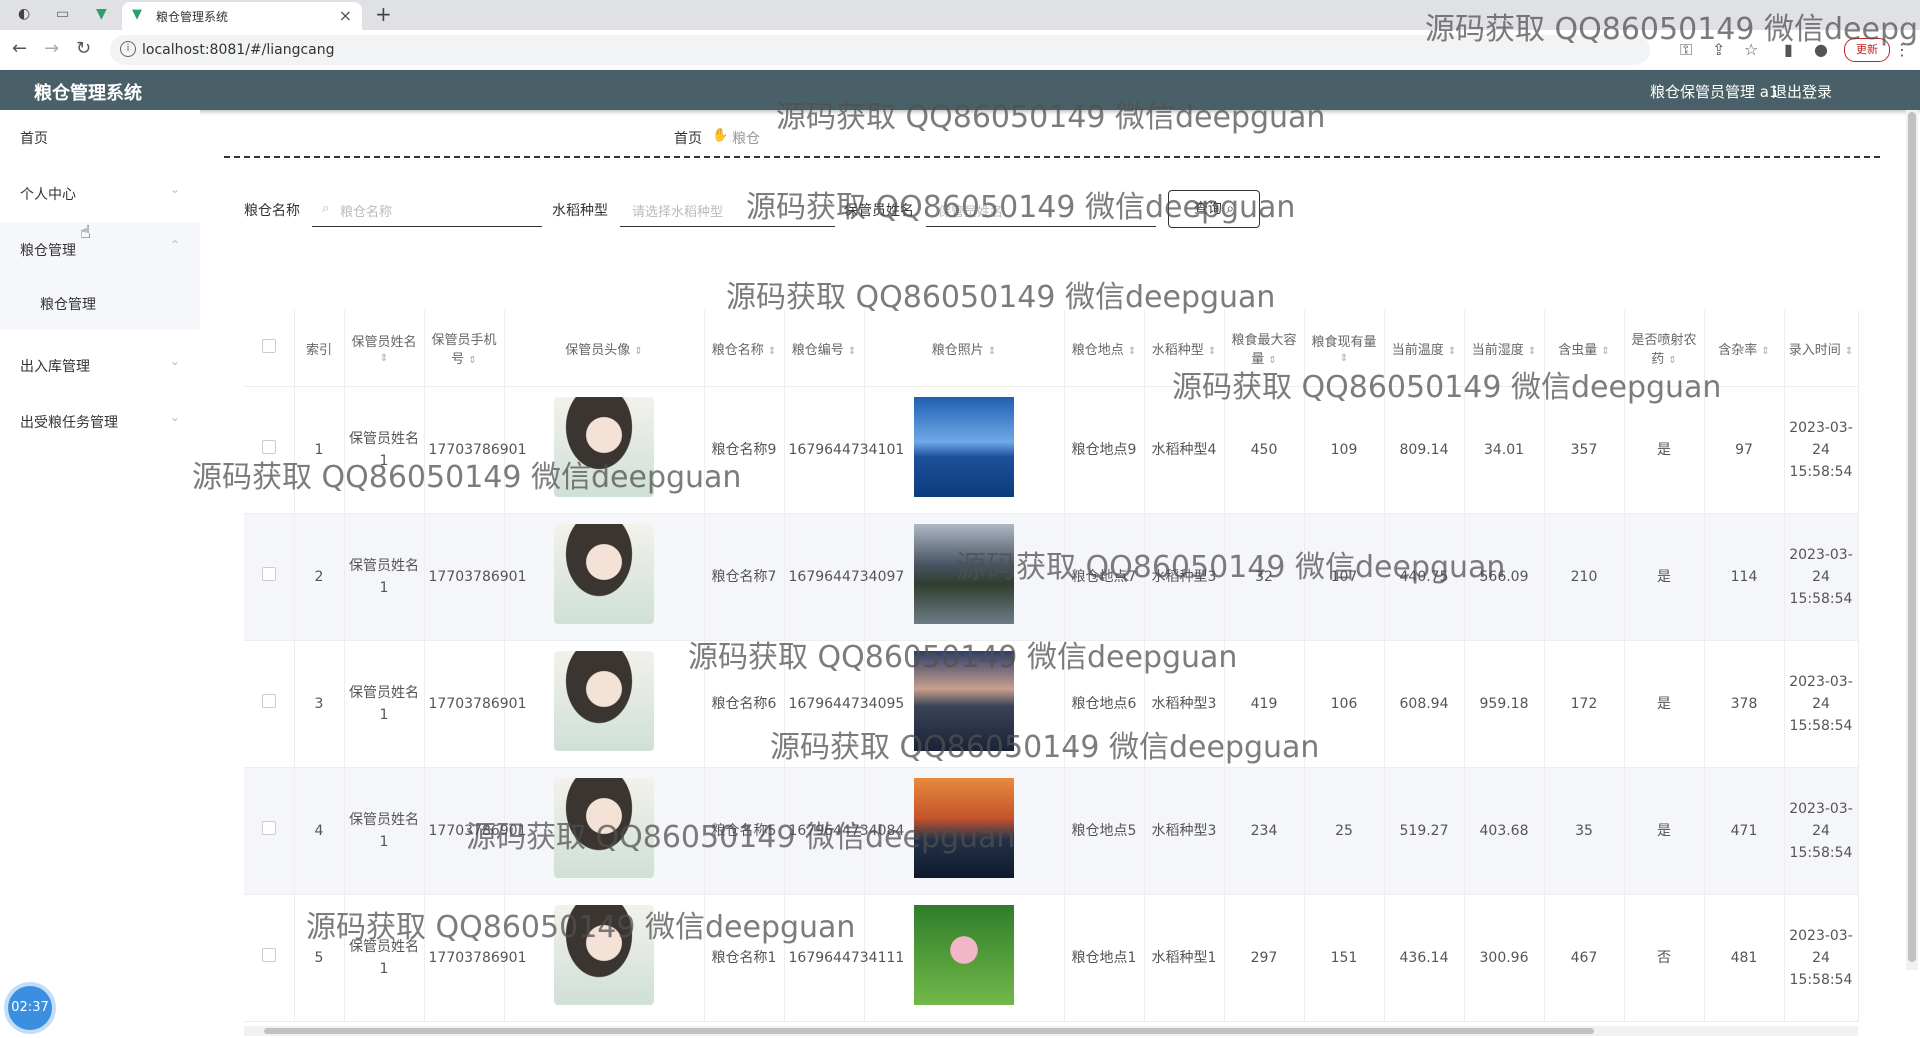 The width and height of the screenshot is (1920, 1038). What do you see at coordinates (345, 15) in the screenshot?
I see `close-tab-icon: ×` at bounding box center [345, 15].